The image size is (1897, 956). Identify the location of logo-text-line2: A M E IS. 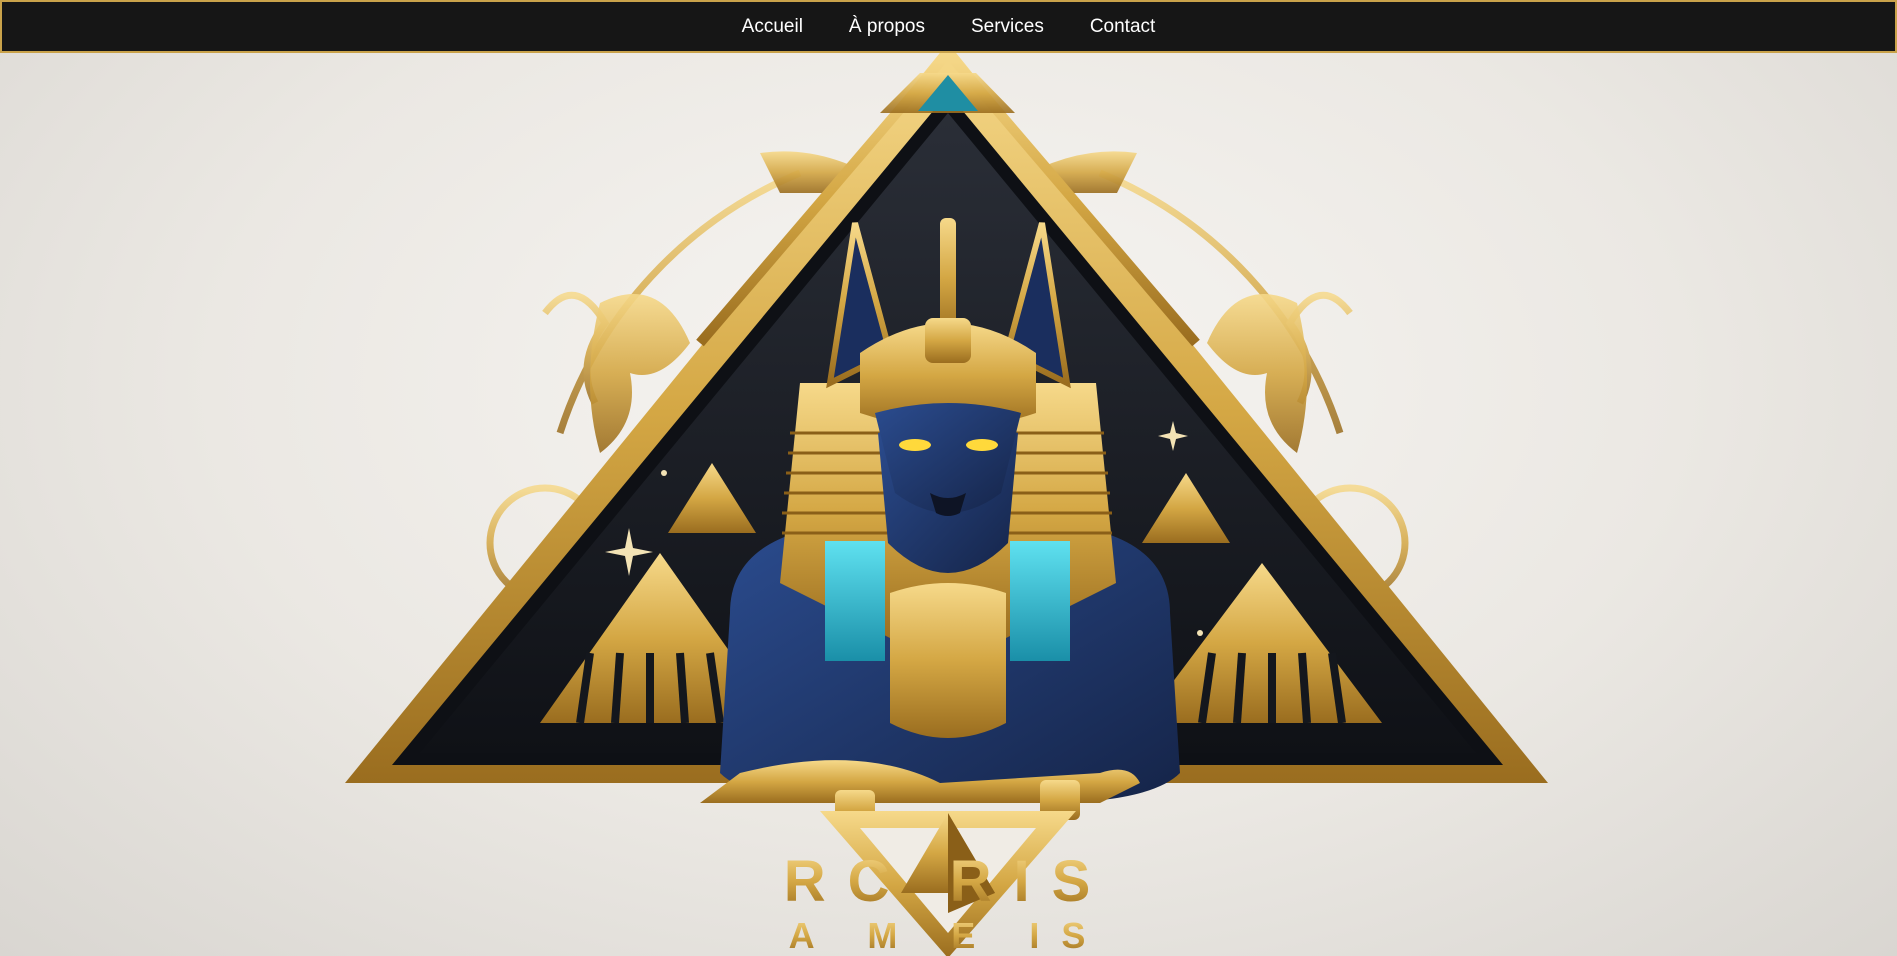
(948, 935).